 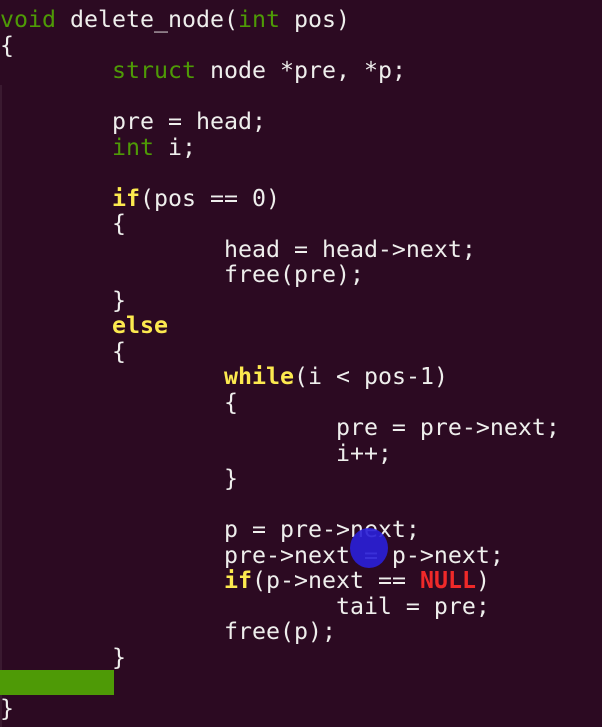 I want to click on code-line: free(p);, so click(x=280, y=632).